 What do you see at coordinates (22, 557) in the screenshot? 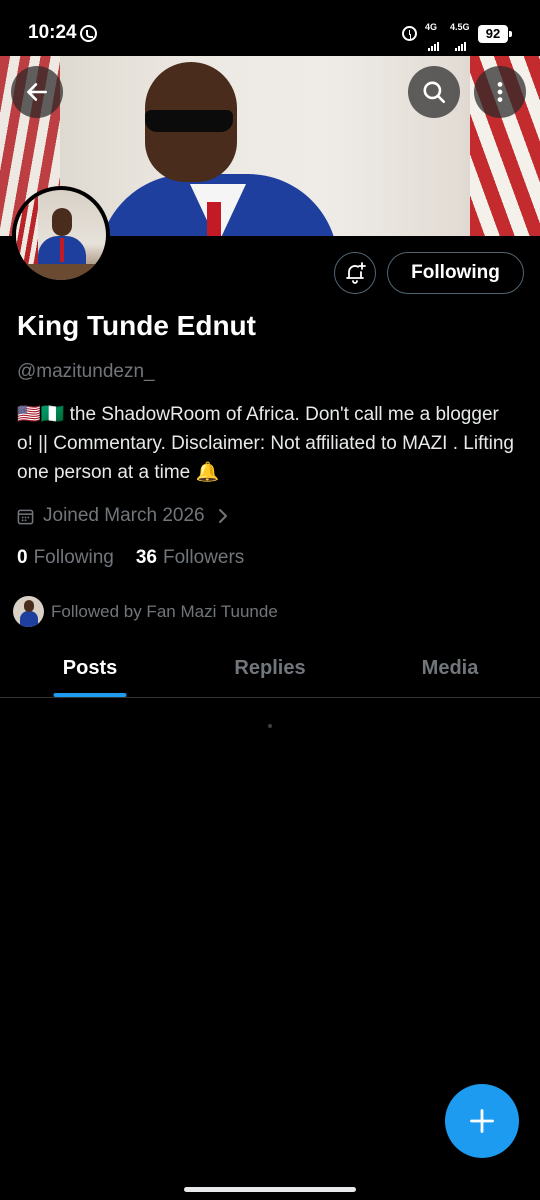
I see `following-count: 0` at bounding box center [22, 557].